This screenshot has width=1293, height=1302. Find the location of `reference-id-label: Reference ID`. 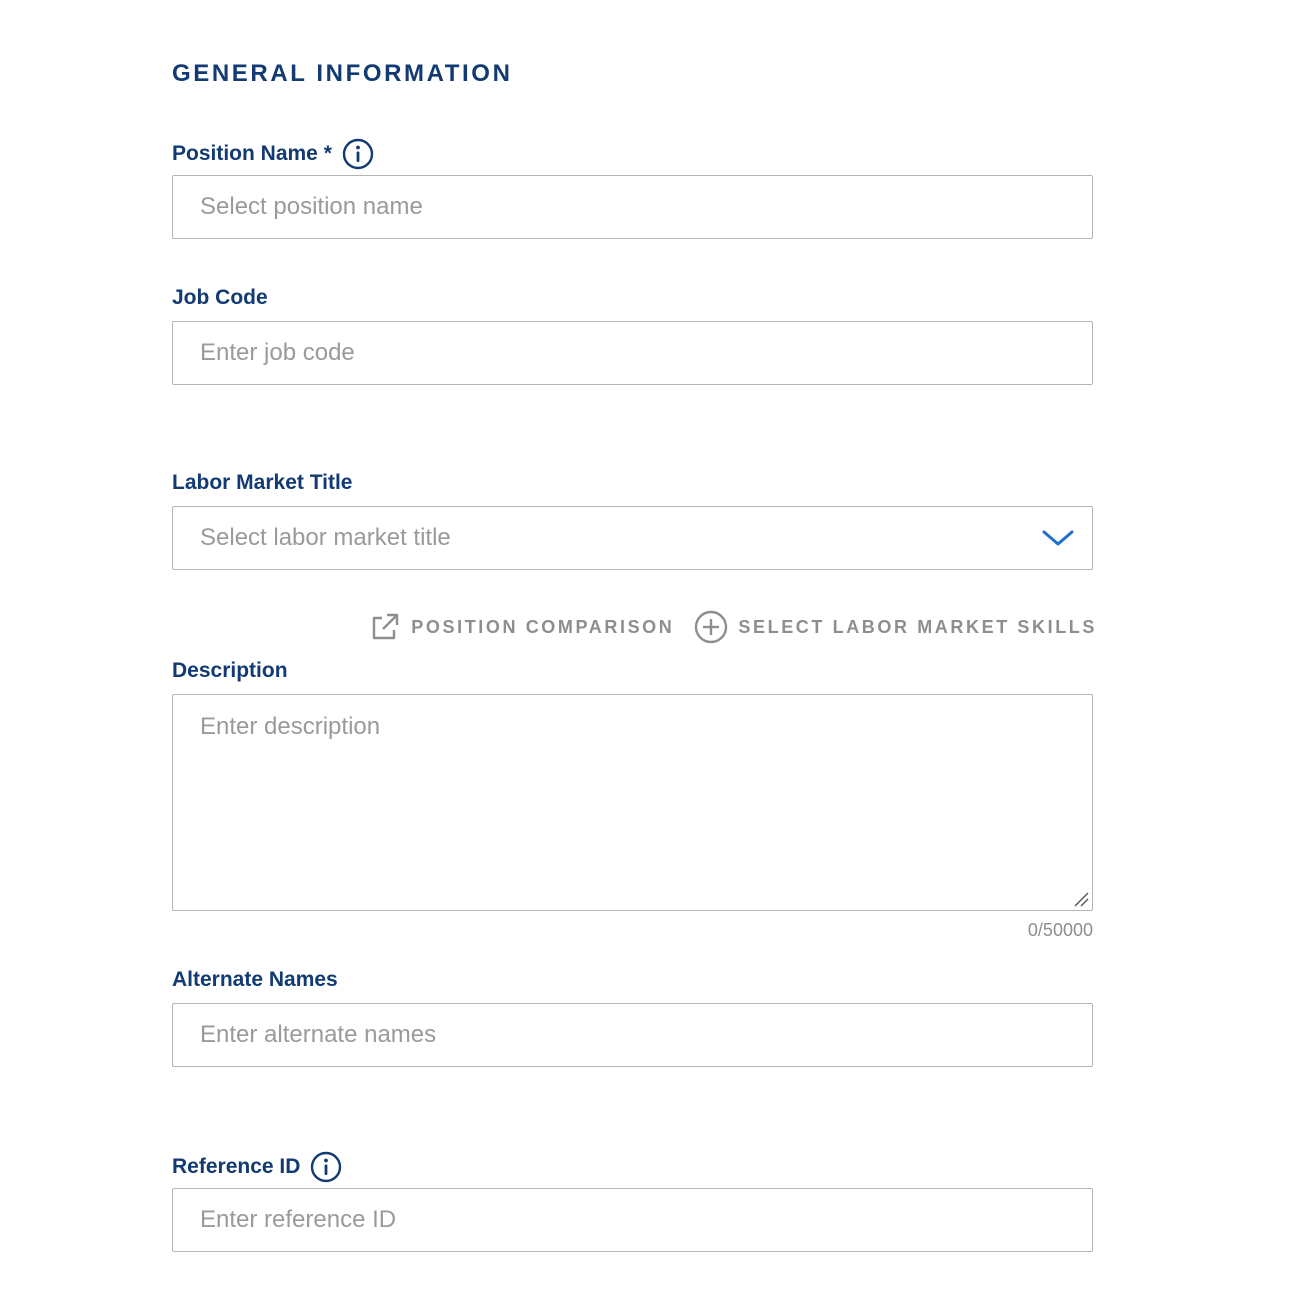

reference-id-label: Reference ID is located at coordinates (257, 1167).